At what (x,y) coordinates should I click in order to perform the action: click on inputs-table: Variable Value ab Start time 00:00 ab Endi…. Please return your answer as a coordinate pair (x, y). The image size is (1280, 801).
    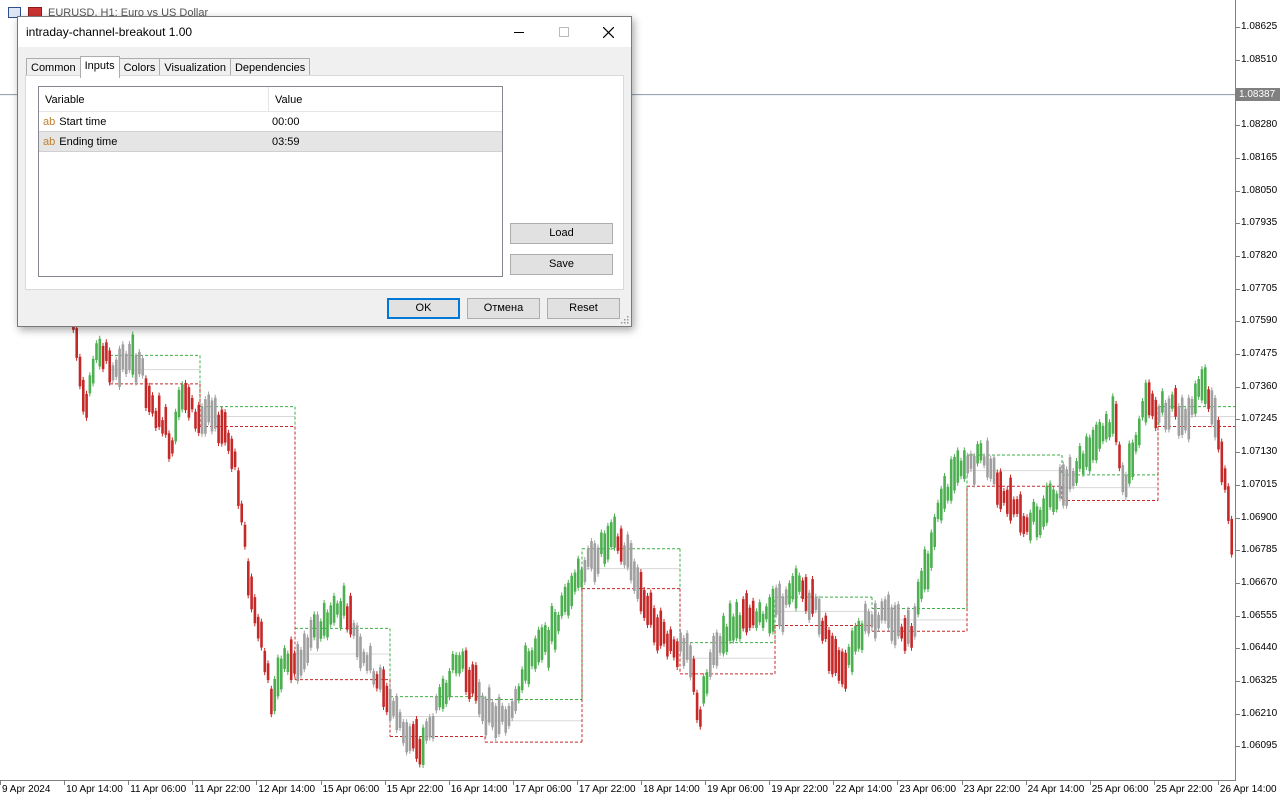
    Looking at the image, I should click on (270, 181).